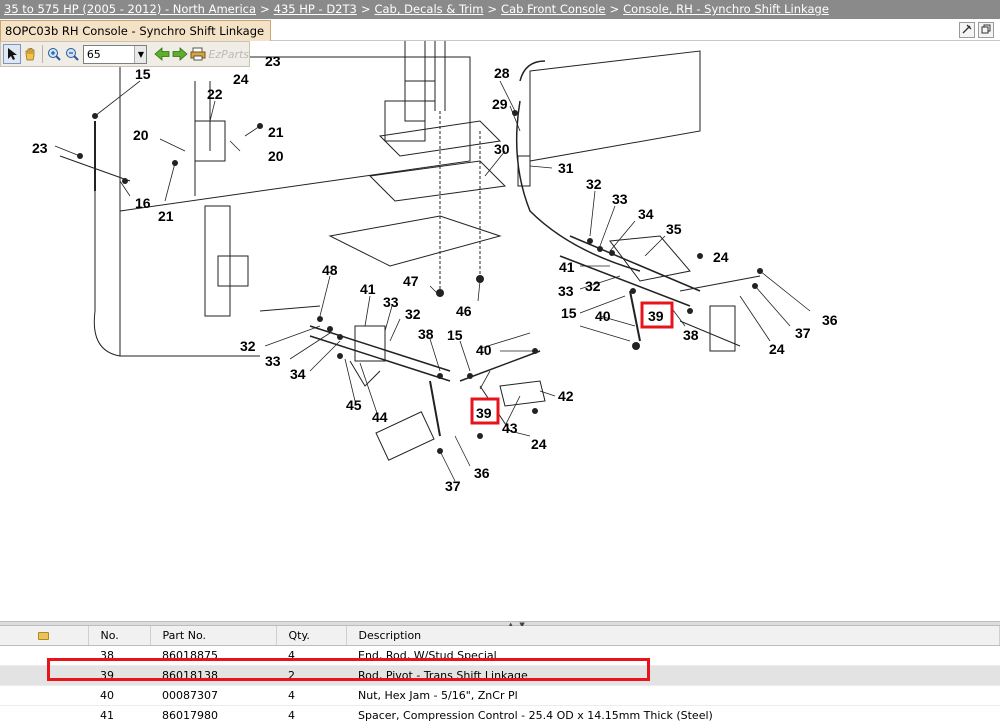 This screenshot has height=725, width=1000. What do you see at coordinates (311, 636) in the screenshot?
I see `column-header-qty: Qty.` at bounding box center [311, 636].